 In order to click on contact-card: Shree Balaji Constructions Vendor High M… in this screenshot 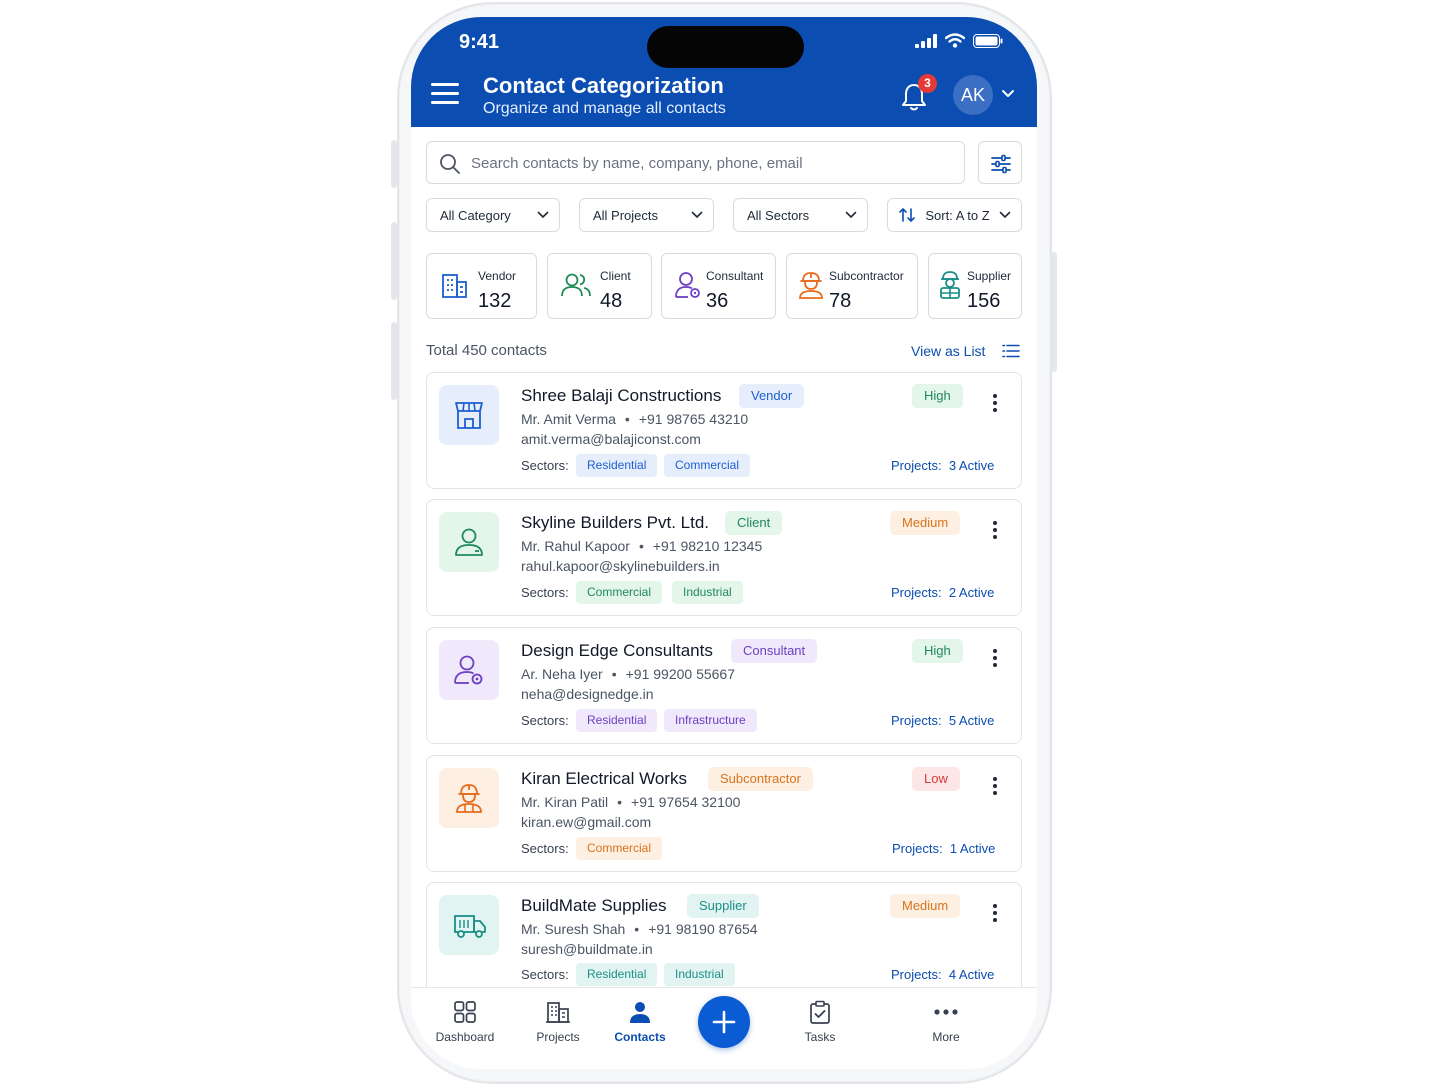, I will do `click(724, 430)`.